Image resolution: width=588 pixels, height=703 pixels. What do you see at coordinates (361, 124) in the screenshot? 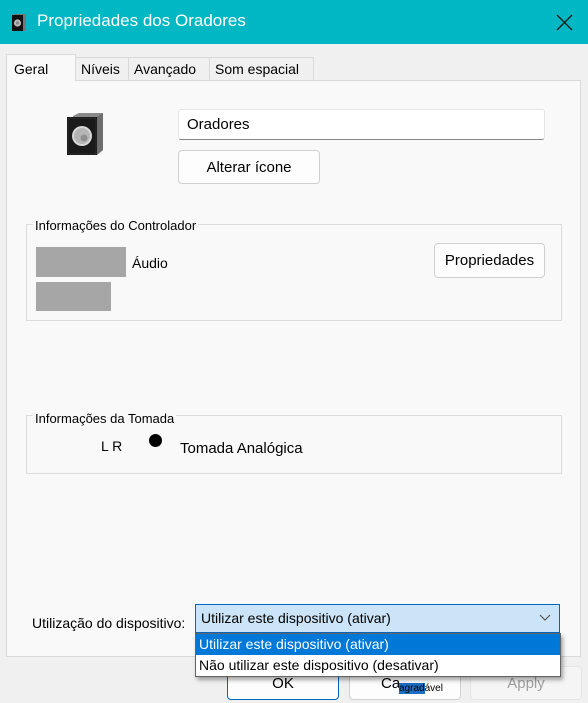
I see `device-name-input` at bounding box center [361, 124].